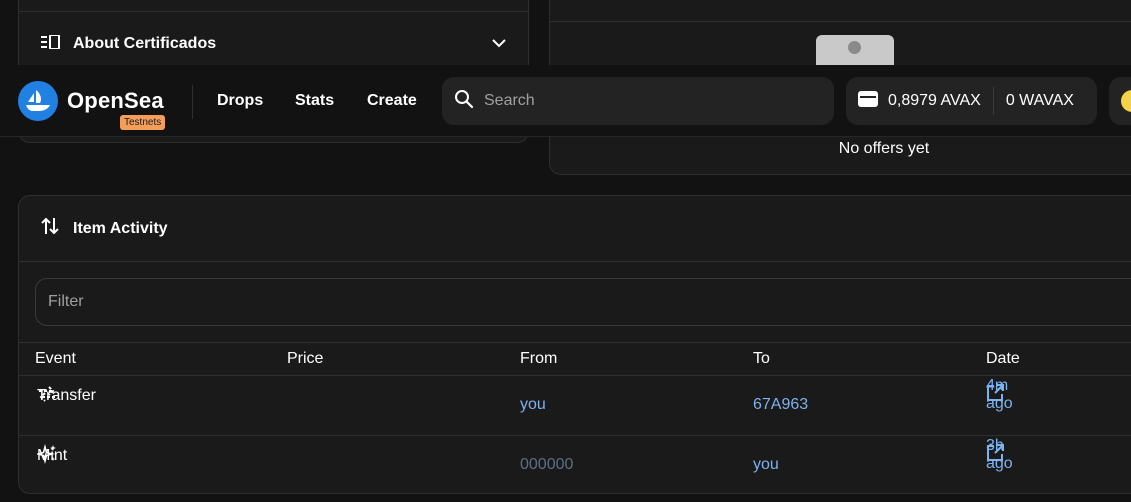  Describe the element at coordinates (314, 101) in the screenshot. I see `nav-stats: Stats` at that location.